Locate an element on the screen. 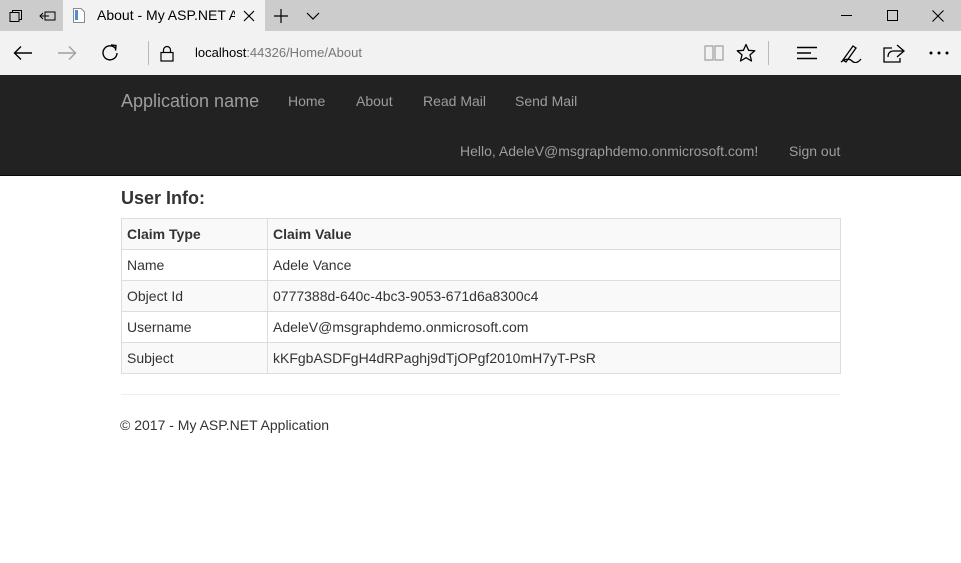 Image resolution: width=961 pixels, height=563 pixels. refresh-icon is located at coordinates (110, 53).